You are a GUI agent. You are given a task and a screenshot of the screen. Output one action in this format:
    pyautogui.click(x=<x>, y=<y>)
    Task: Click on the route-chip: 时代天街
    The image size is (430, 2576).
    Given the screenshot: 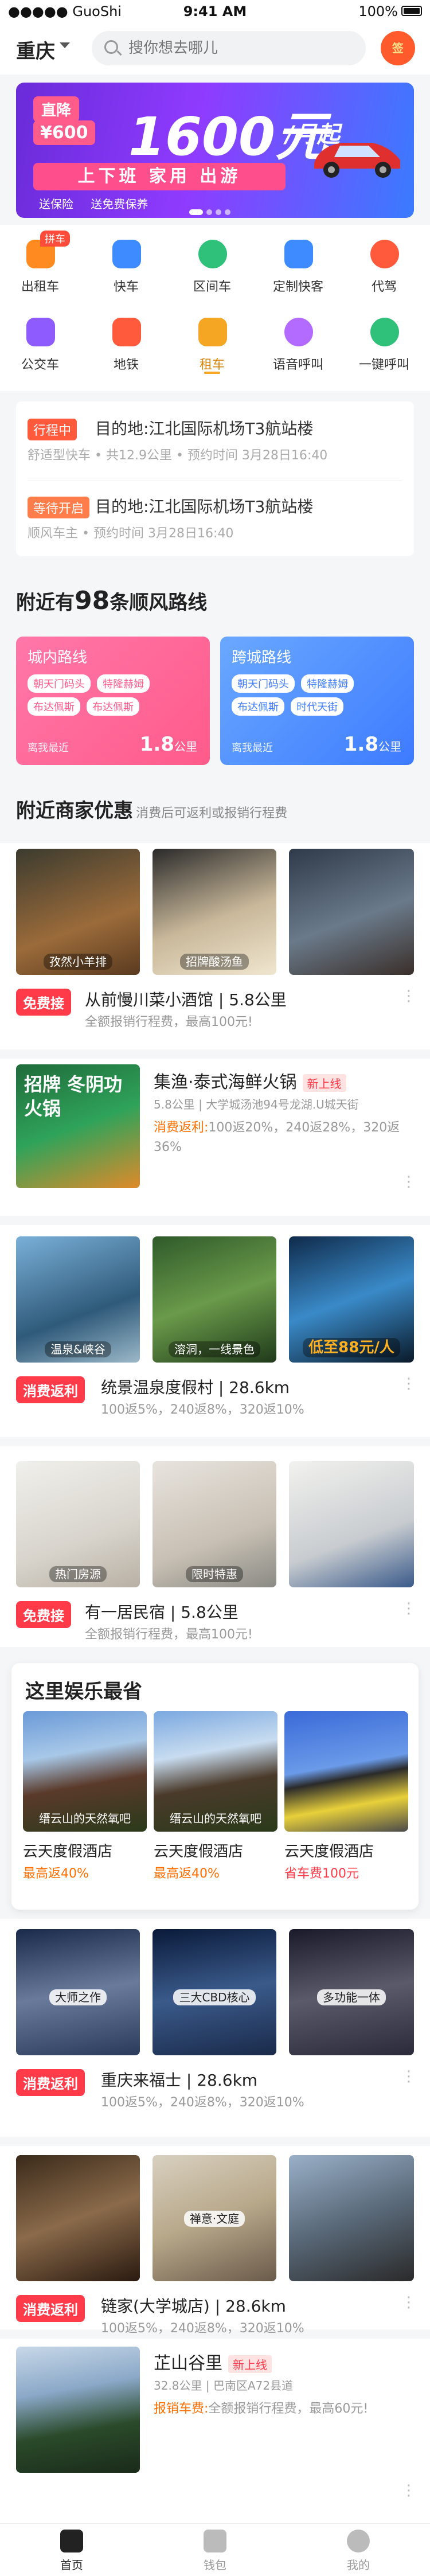 What is the action you would take?
    pyautogui.click(x=318, y=707)
    